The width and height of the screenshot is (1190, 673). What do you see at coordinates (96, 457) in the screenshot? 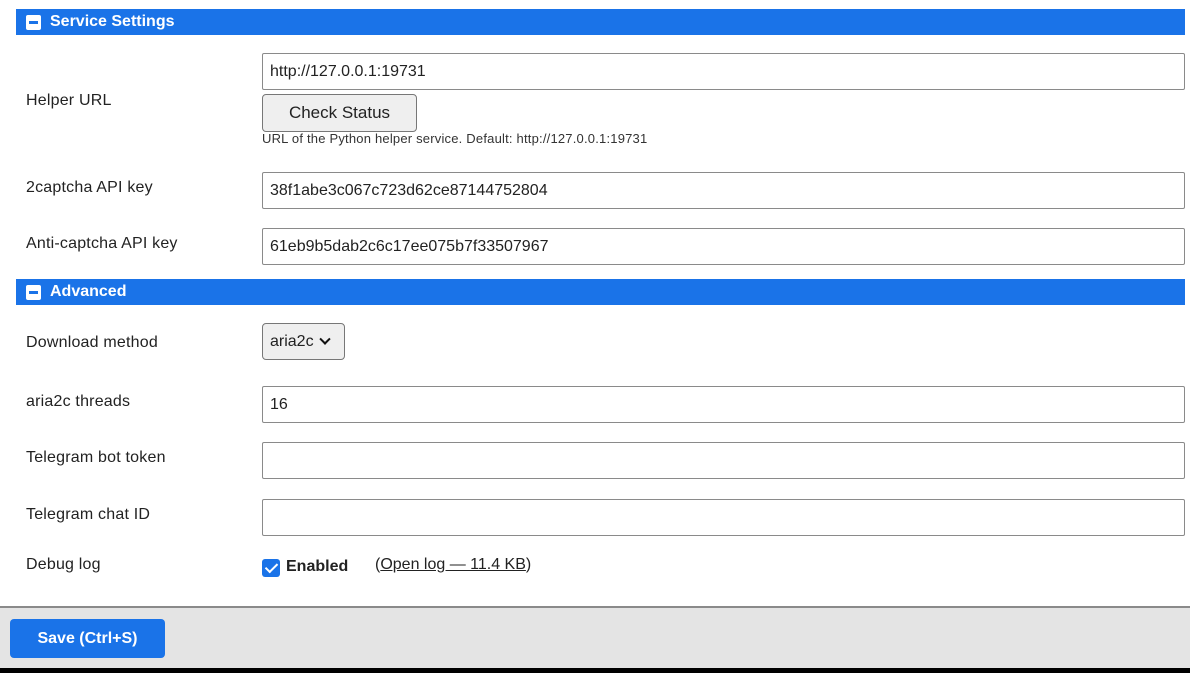
I see `telegram-token-label: Telegram bot token` at bounding box center [96, 457].